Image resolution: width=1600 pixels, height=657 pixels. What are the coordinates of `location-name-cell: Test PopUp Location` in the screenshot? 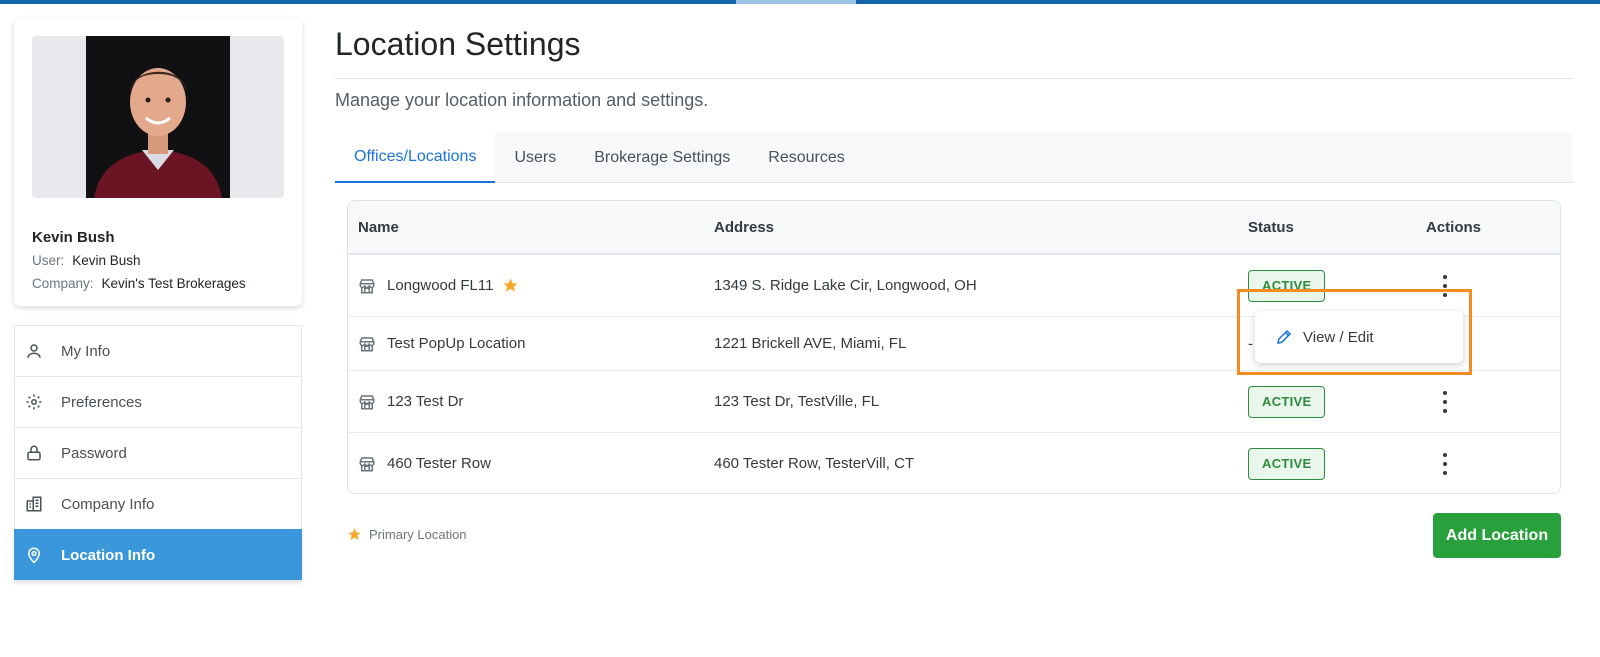 It's located at (441, 343).